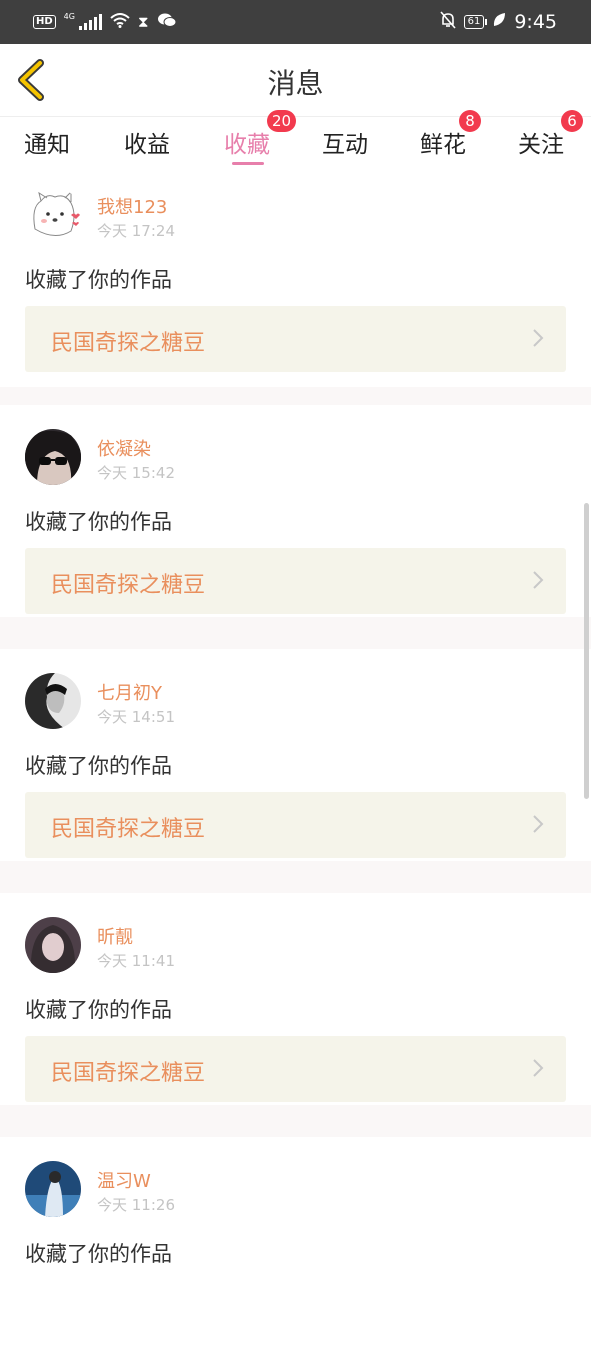 This screenshot has width=591, height=1349. I want to click on hd-indicator: HD, so click(44, 22).